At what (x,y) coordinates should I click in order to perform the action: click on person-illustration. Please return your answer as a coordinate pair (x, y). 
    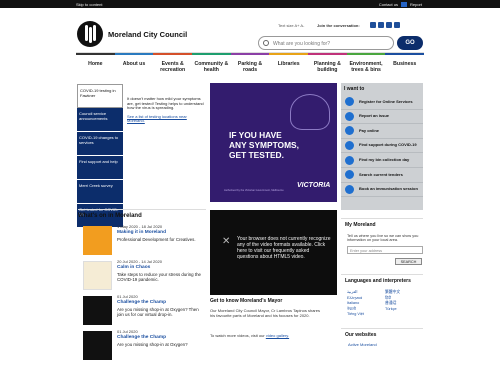
    Looking at the image, I should click on (310, 112).